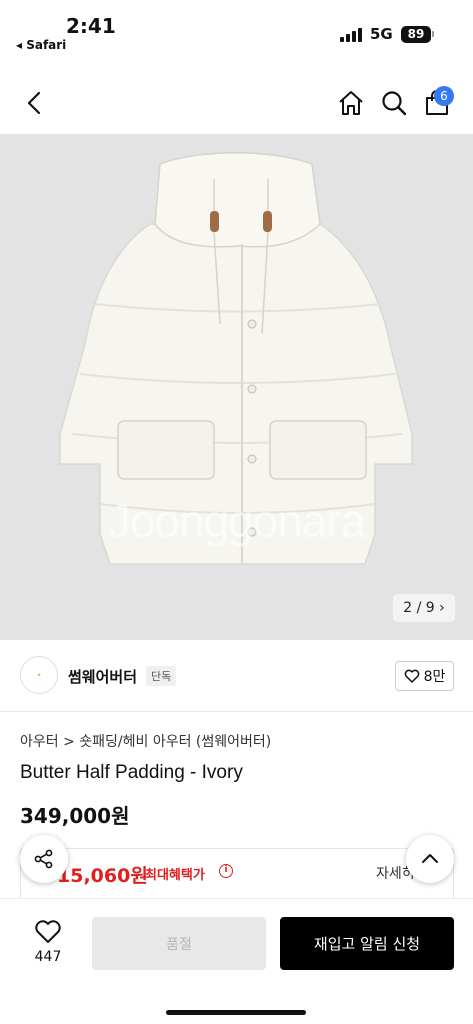 The height and width of the screenshot is (1024, 473). I want to click on top-navigation, so click(236, 102).